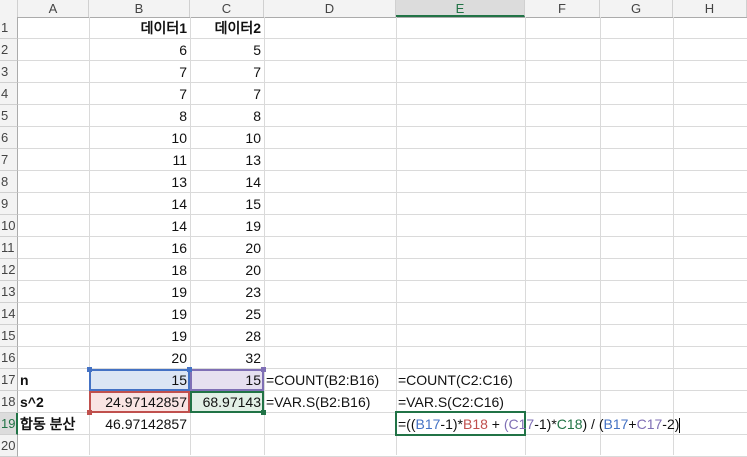  What do you see at coordinates (227, 8) in the screenshot?
I see `column-header-c: C` at bounding box center [227, 8].